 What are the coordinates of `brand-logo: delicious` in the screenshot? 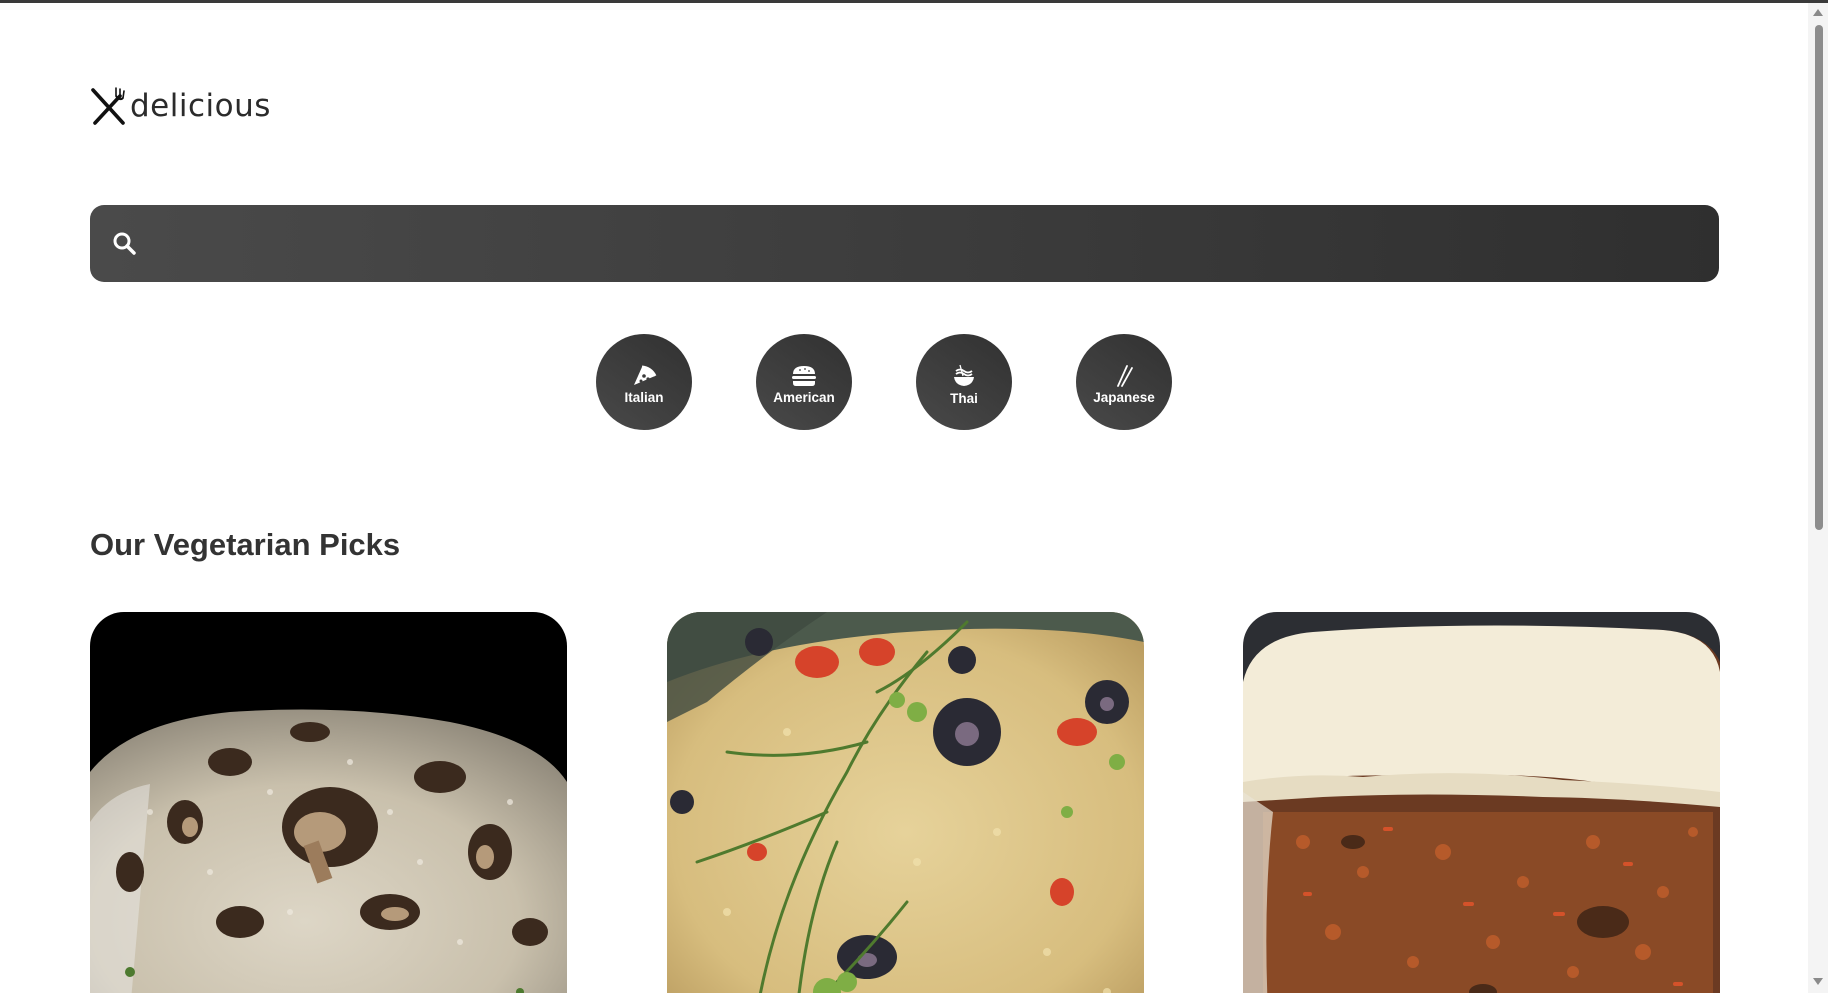 It's located at (180, 106).